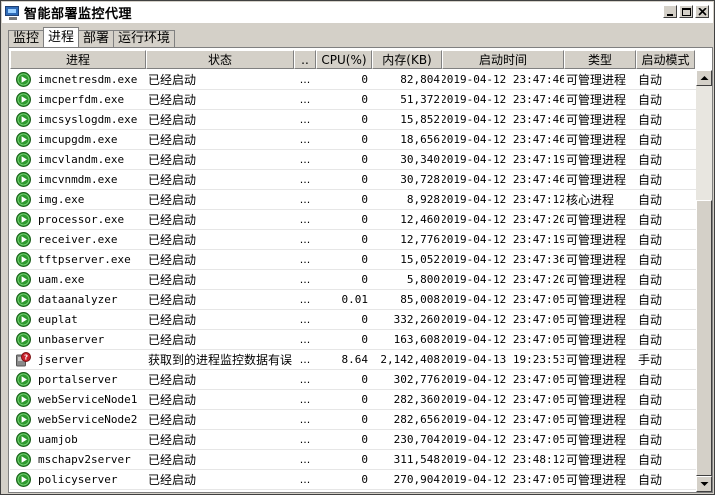  What do you see at coordinates (88, 79) in the screenshot?
I see `process-name: imcnetresdm.exe` at bounding box center [88, 79].